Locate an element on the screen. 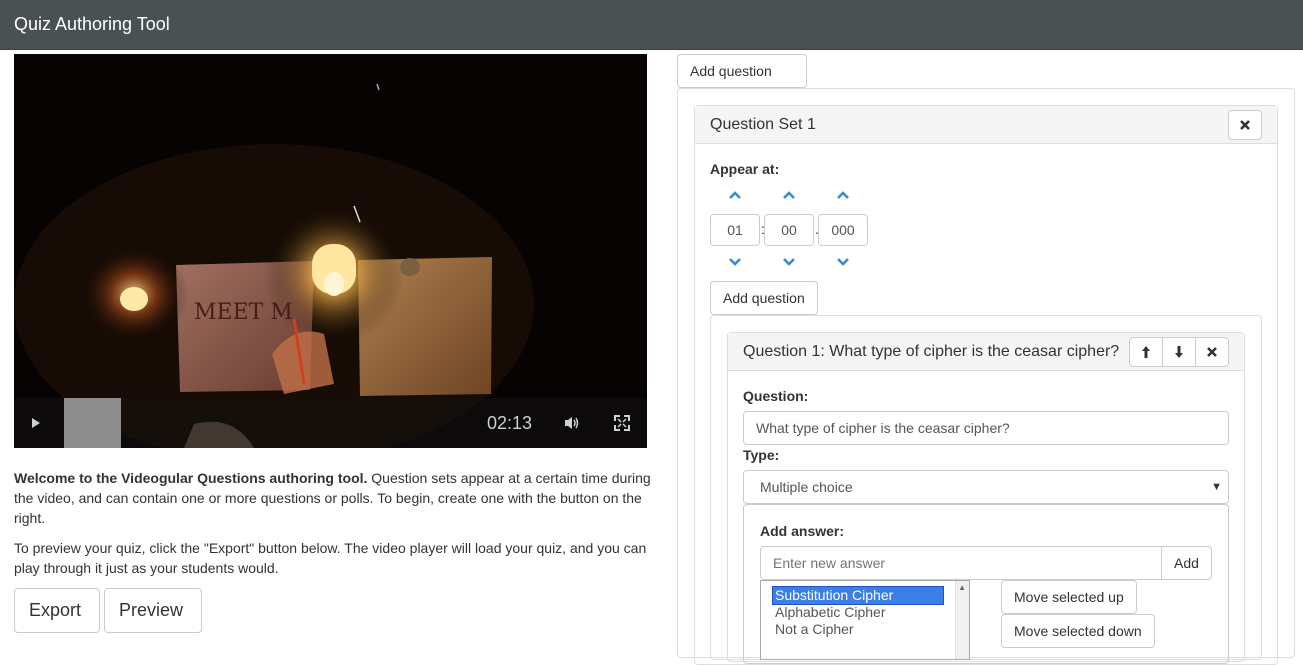  delete-question-set-button is located at coordinates (1245, 125).